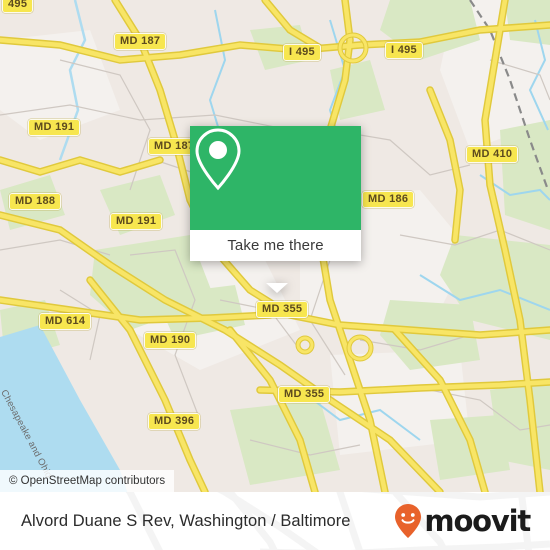 Image resolution: width=550 pixels, height=550 pixels. I want to click on road-shield-md-191-lower: MD 191, so click(136, 221).